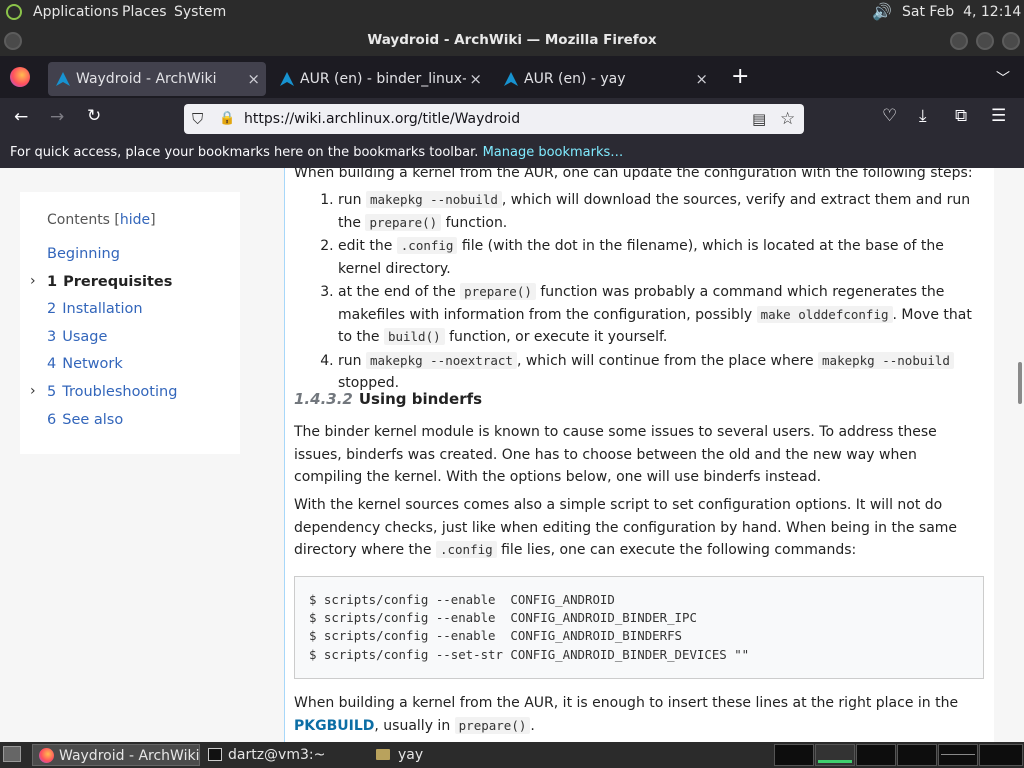 Image resolution: width=1024 pixels, height=768 pixels. I want to click on reload-icon: ↻, so click(94, 116).